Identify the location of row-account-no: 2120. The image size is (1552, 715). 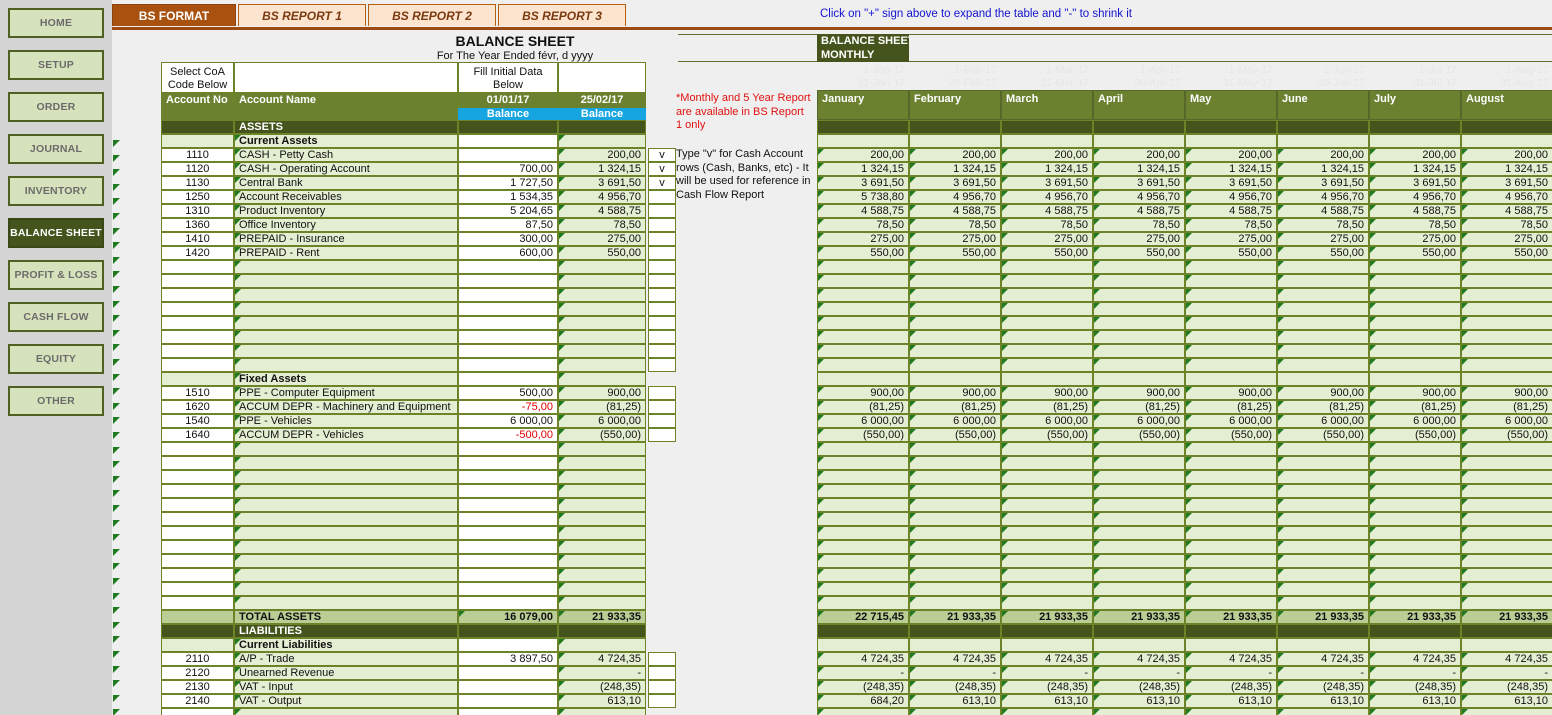
(197, 673).